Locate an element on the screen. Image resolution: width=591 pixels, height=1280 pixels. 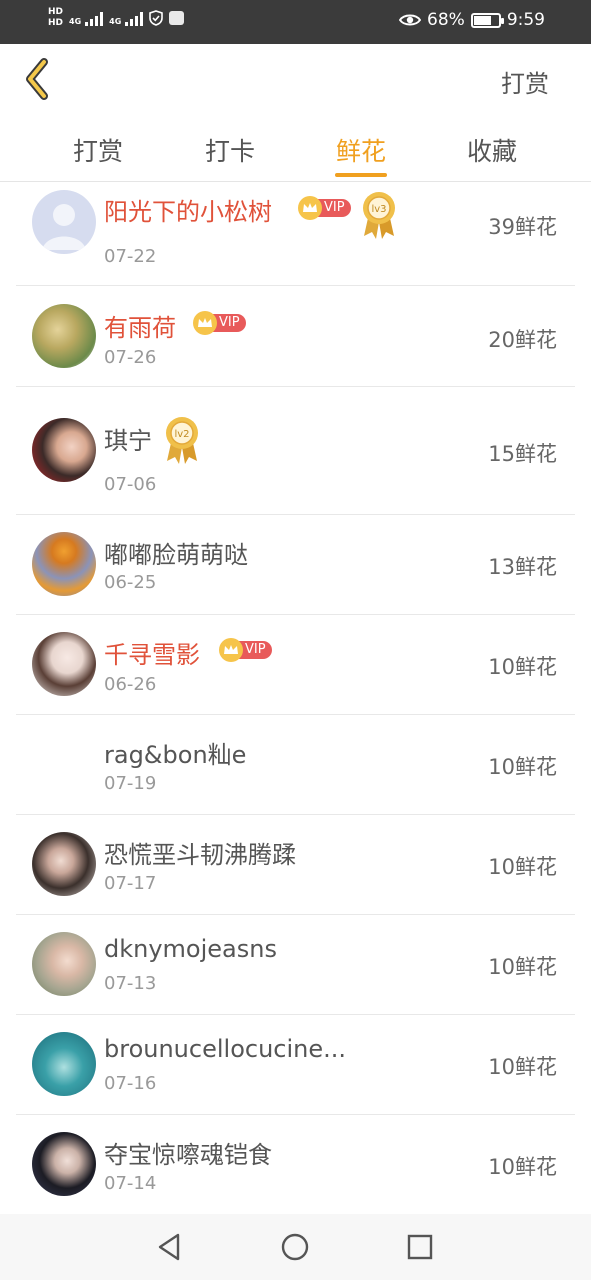
status-bar-left: HD HD 4G 4G is located at coordinates (116, 18).